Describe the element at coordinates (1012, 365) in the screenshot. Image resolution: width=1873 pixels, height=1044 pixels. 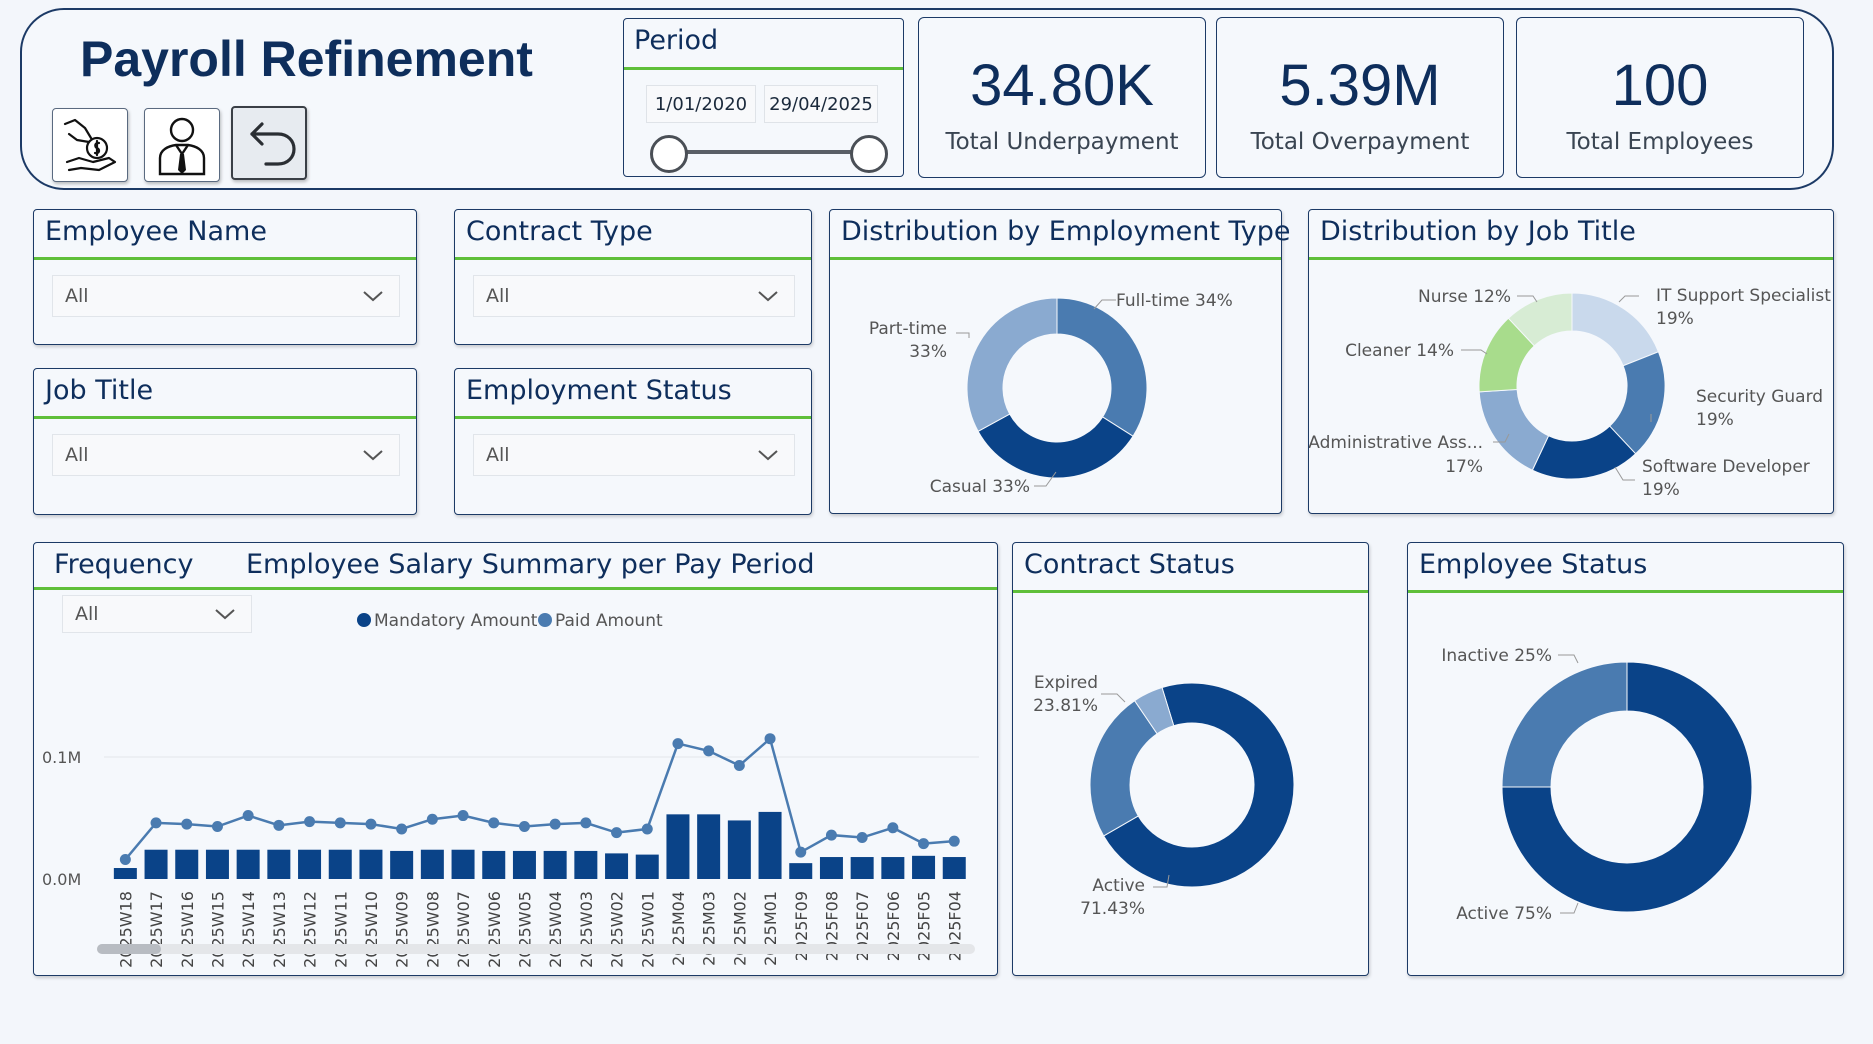
I see `donut-slice-part-time` at that location.